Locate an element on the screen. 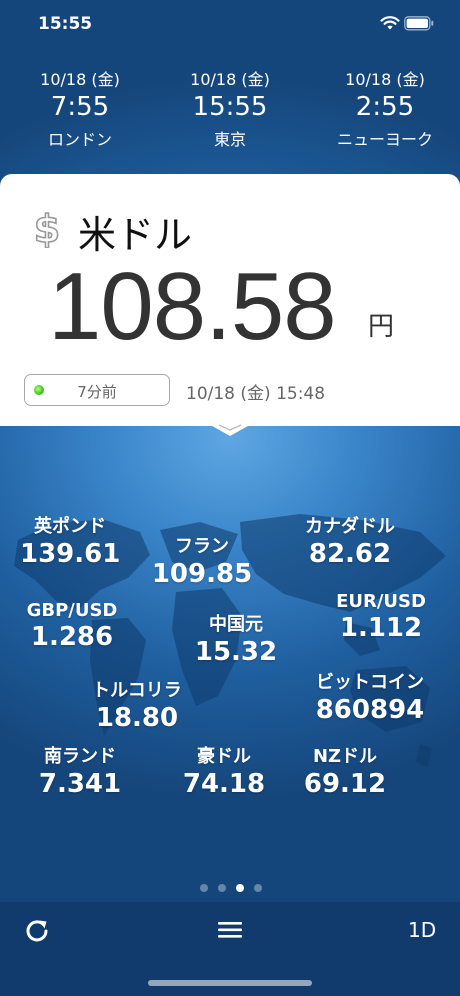 This screenshot has height=996, width=460. rate-label: EUR/USD is located at coordinates (381, 601).